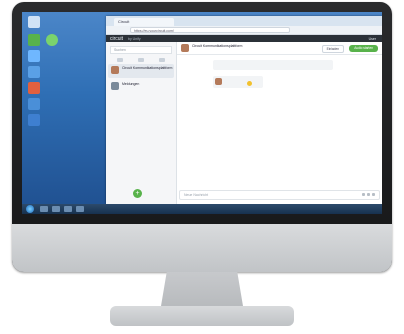 The image size is (404, 334). What do you see at coordinates (30, 209) in the screenshot?
I see `start-button` at bounding box center [30, 209].